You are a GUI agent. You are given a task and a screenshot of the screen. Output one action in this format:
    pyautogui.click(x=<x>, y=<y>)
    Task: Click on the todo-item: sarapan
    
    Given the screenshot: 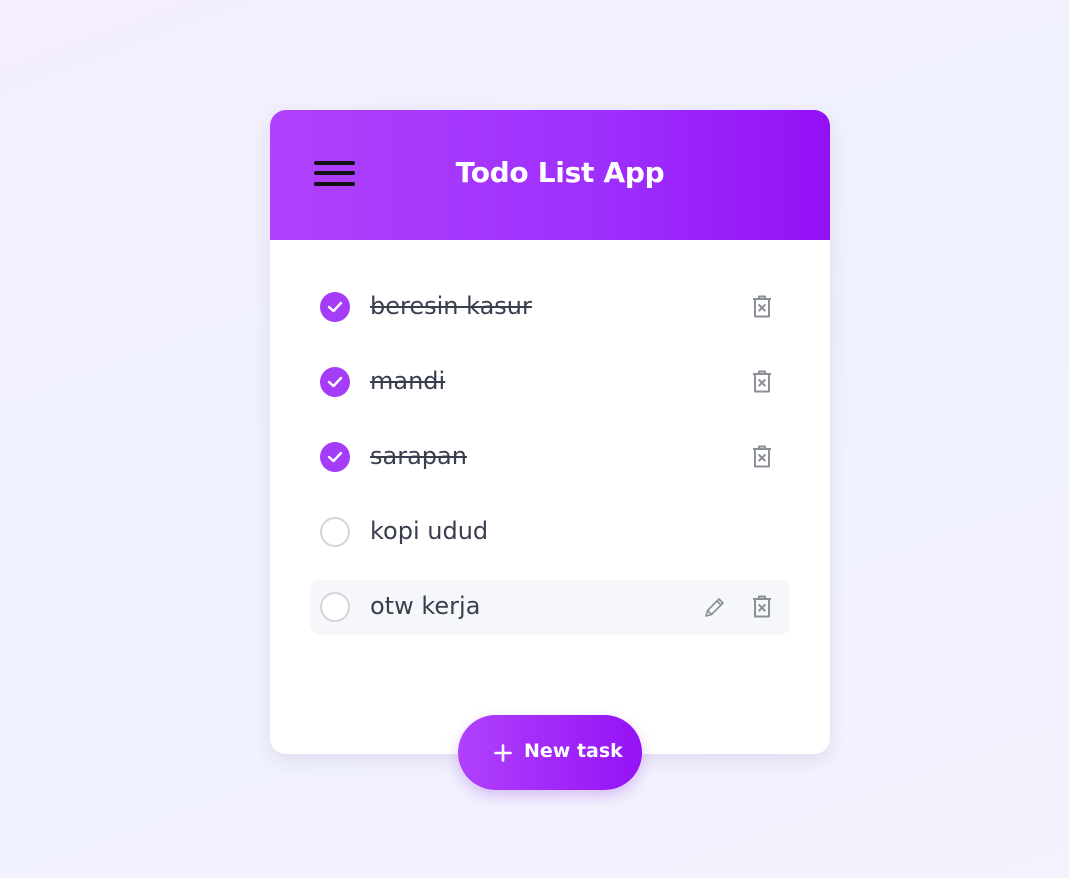 What is the action you would take?
    pyautogui.click(x=550, y=457)
    